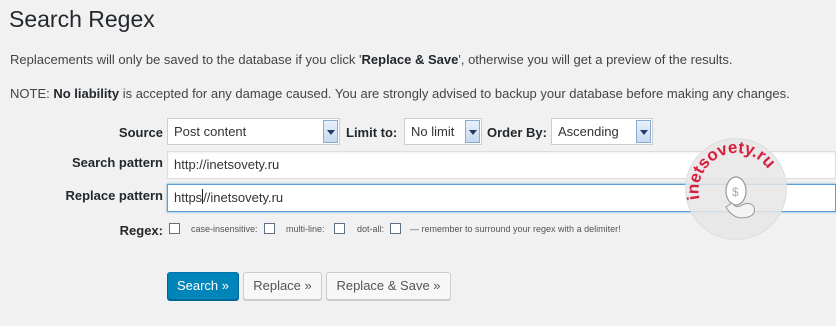 This screenshot has width=836, height=326. Describe the element at coordinates (140, 132) in the screenshot. I see `source-label: Source` at that location.